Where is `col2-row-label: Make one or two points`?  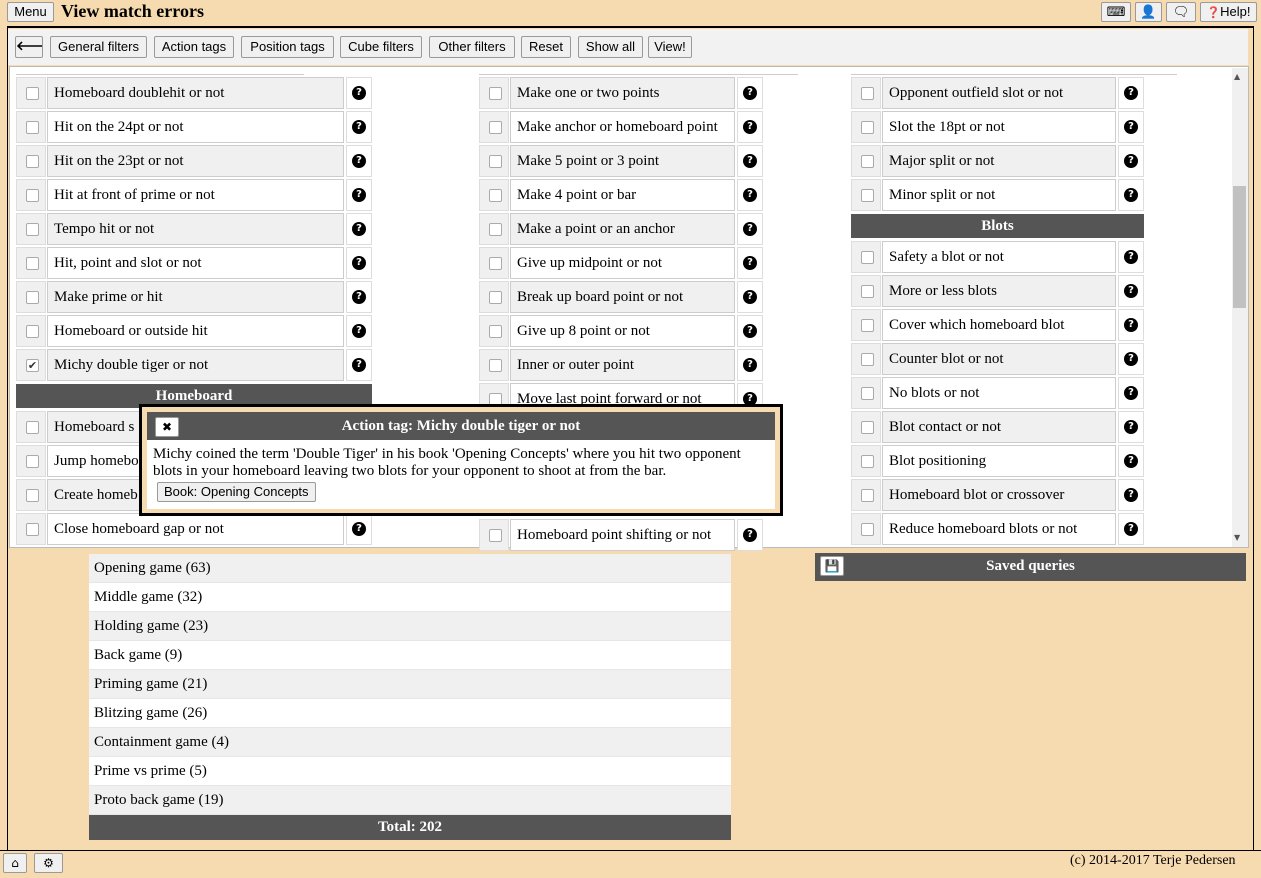 col2-row-label: Make one or two points is located at coordinates (622, 93).